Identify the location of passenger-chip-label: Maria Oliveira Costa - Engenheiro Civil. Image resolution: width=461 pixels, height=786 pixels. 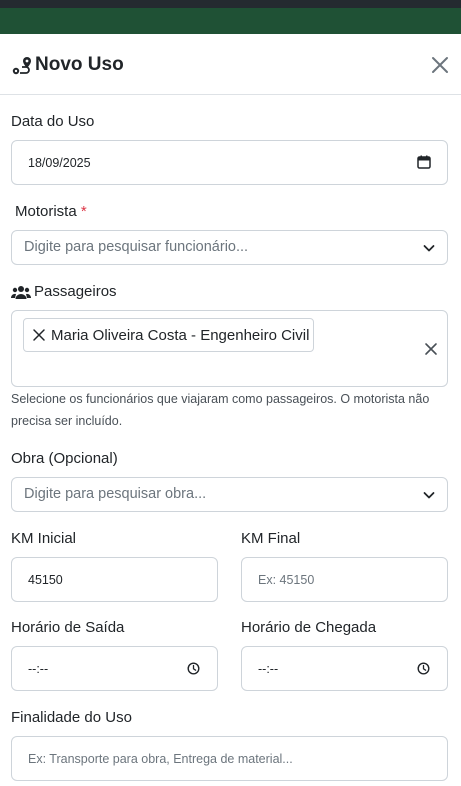
(180, 335).